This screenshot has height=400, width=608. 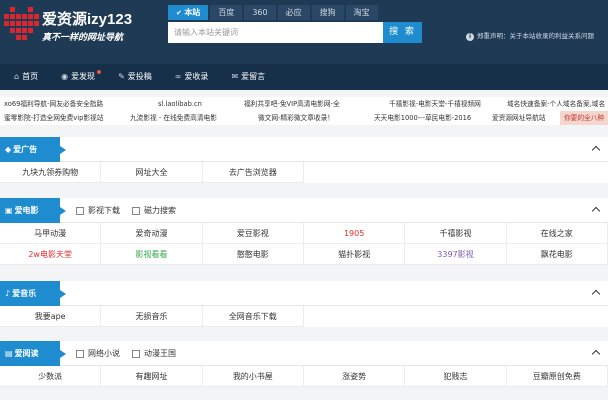 I want to click on site-link: 1905, so click(x=354, y=233).